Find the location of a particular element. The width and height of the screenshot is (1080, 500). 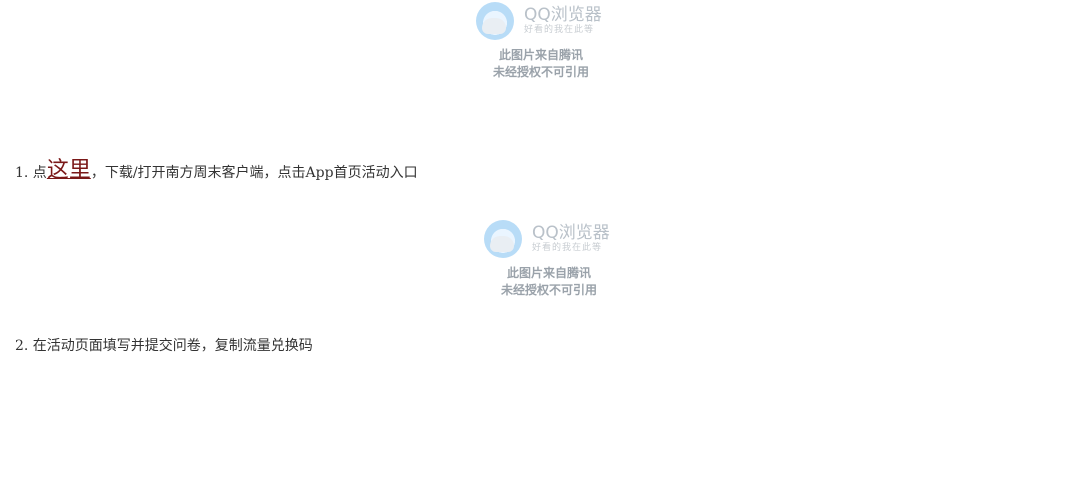

image-placeholder-middle: QQ浏览器 好看的我在此等 此图片来自腾讯 未经授权不可引用 is located at coordinates (549, 258).